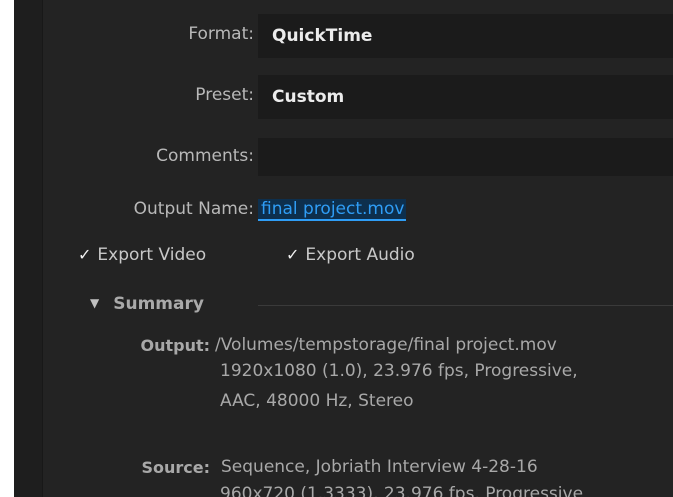  Describe the element at coordinates (28, 248) in the screenshot. I see `left-sidebar-strip` at that location.